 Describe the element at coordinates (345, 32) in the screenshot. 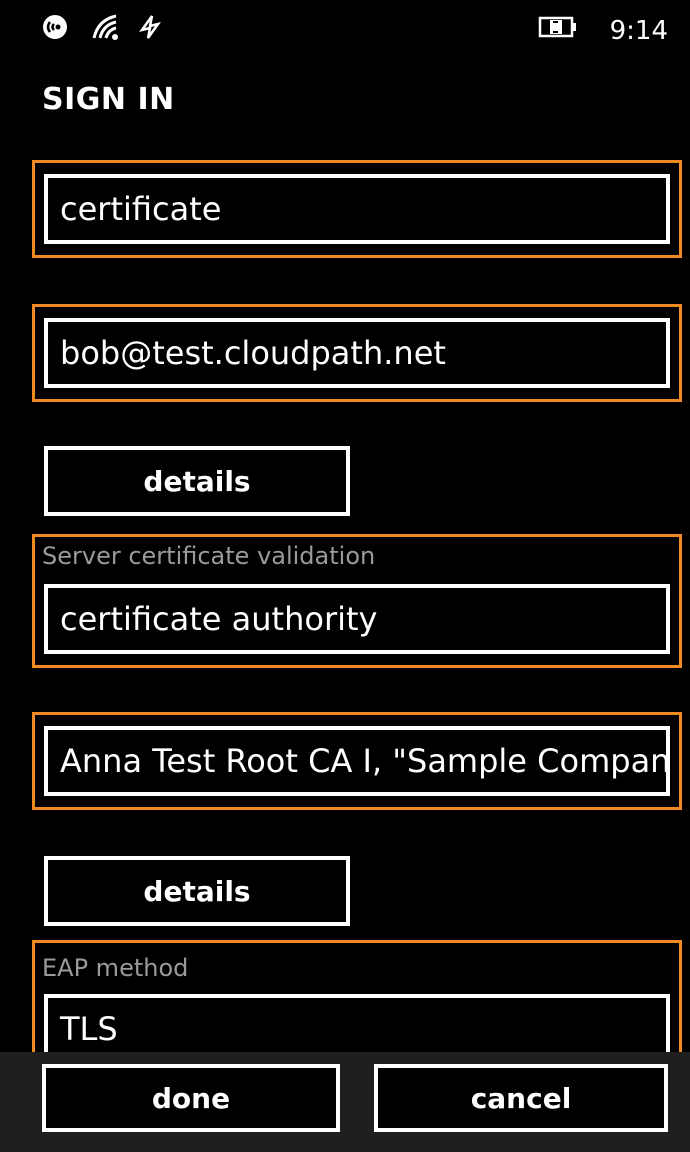

I see `status-bar: 9:14` at that location.